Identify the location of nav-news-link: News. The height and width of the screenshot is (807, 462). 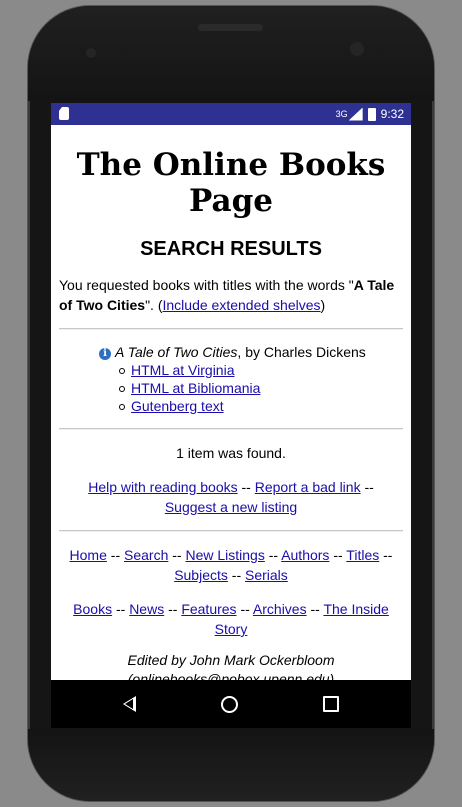
(146, 609).